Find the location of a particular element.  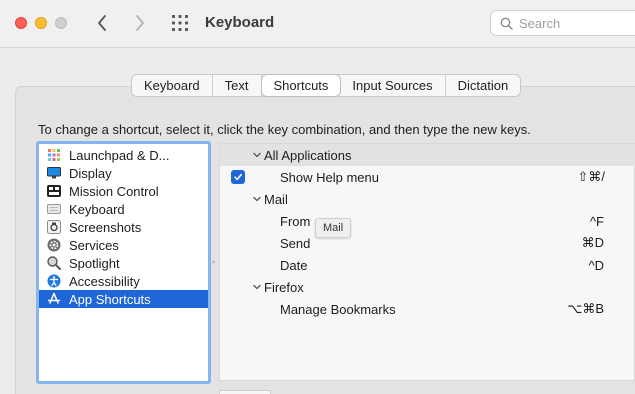

accessibility-icon is located at coordinates (54, 281).